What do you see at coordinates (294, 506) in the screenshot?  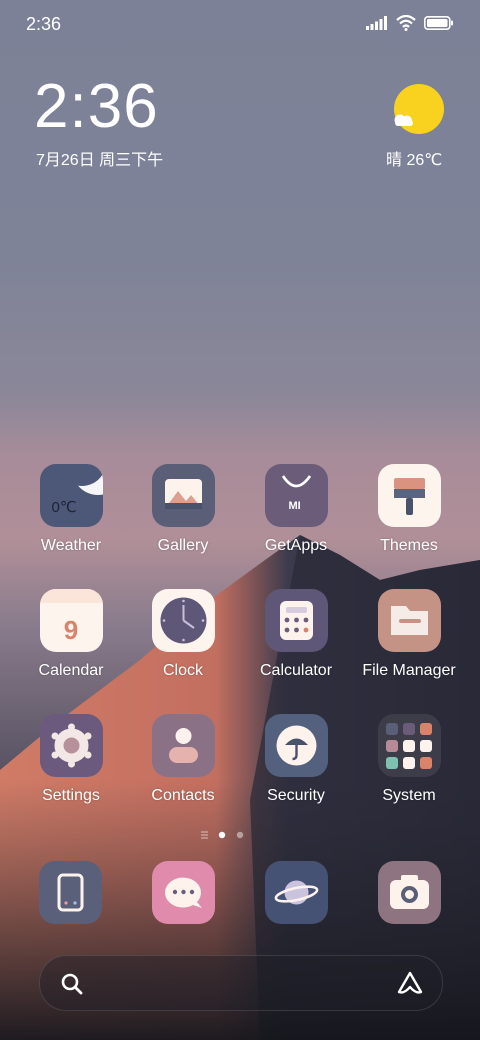 I see `getapps-badge: MI` at bounding box center [294, 506].